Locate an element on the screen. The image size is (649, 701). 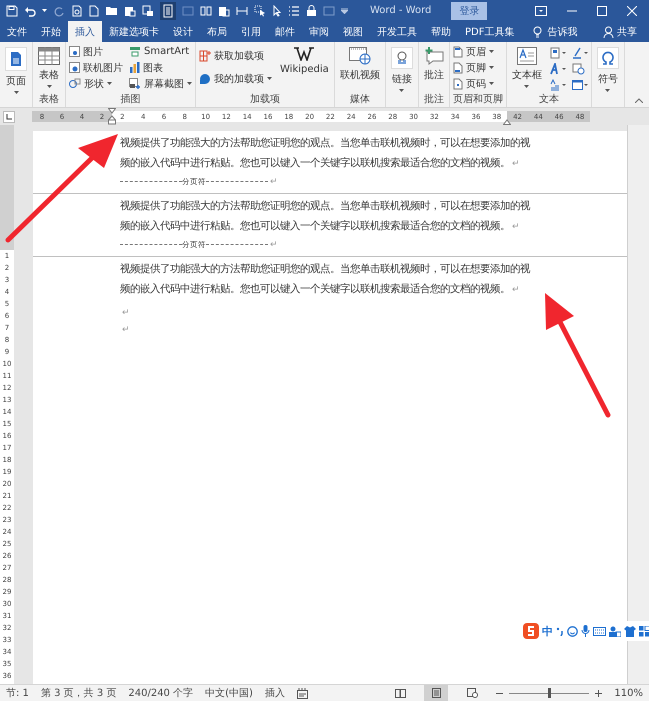
tab-stop-icon is located at coordinates (9, 116).